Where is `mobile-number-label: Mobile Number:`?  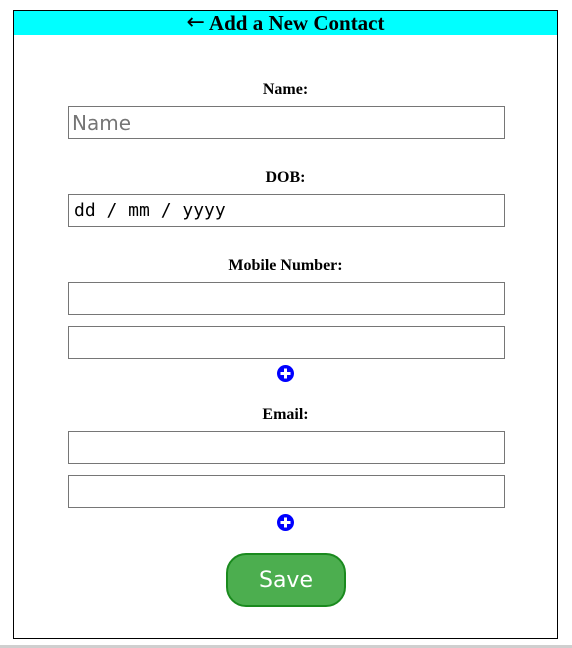 mobile-number-label: Mobile Number: is located at coordinates (285, 265).